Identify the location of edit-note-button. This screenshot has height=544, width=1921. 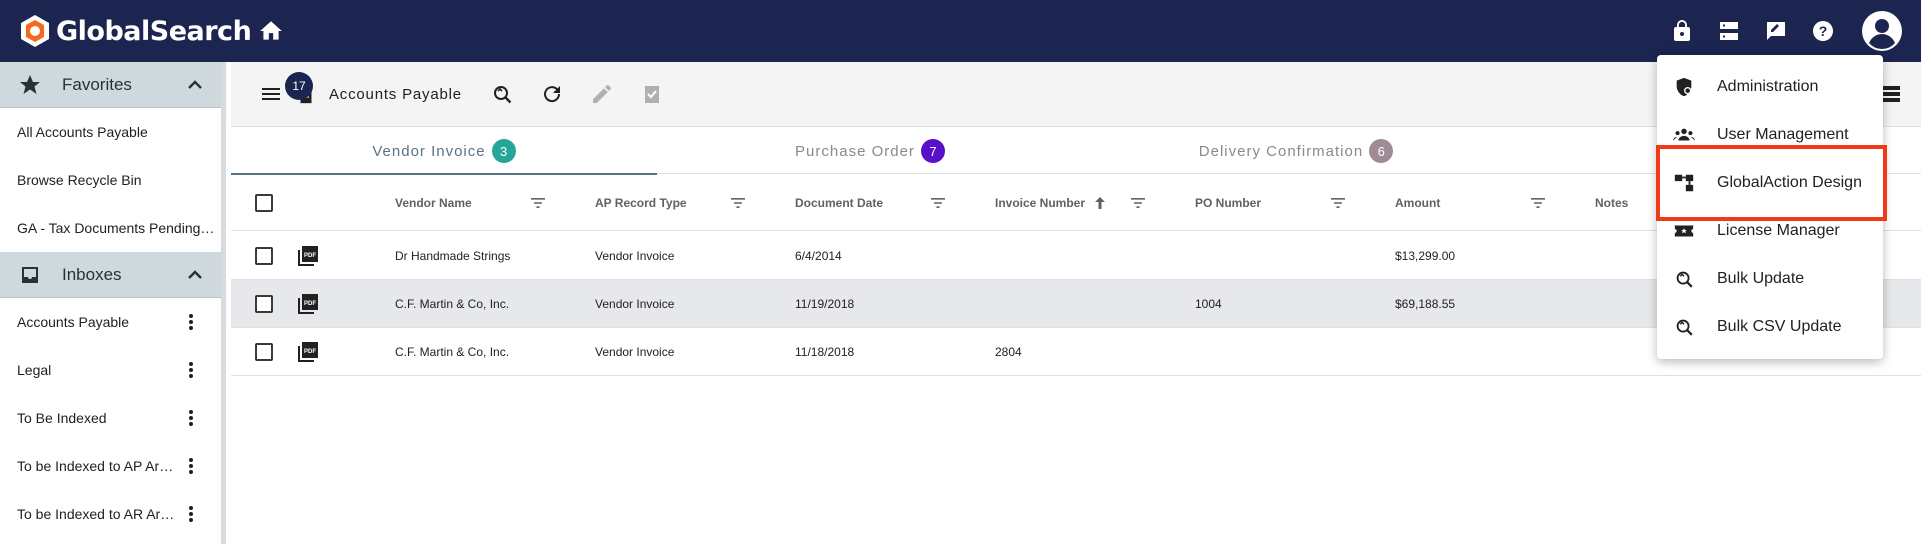
(1776, 31).